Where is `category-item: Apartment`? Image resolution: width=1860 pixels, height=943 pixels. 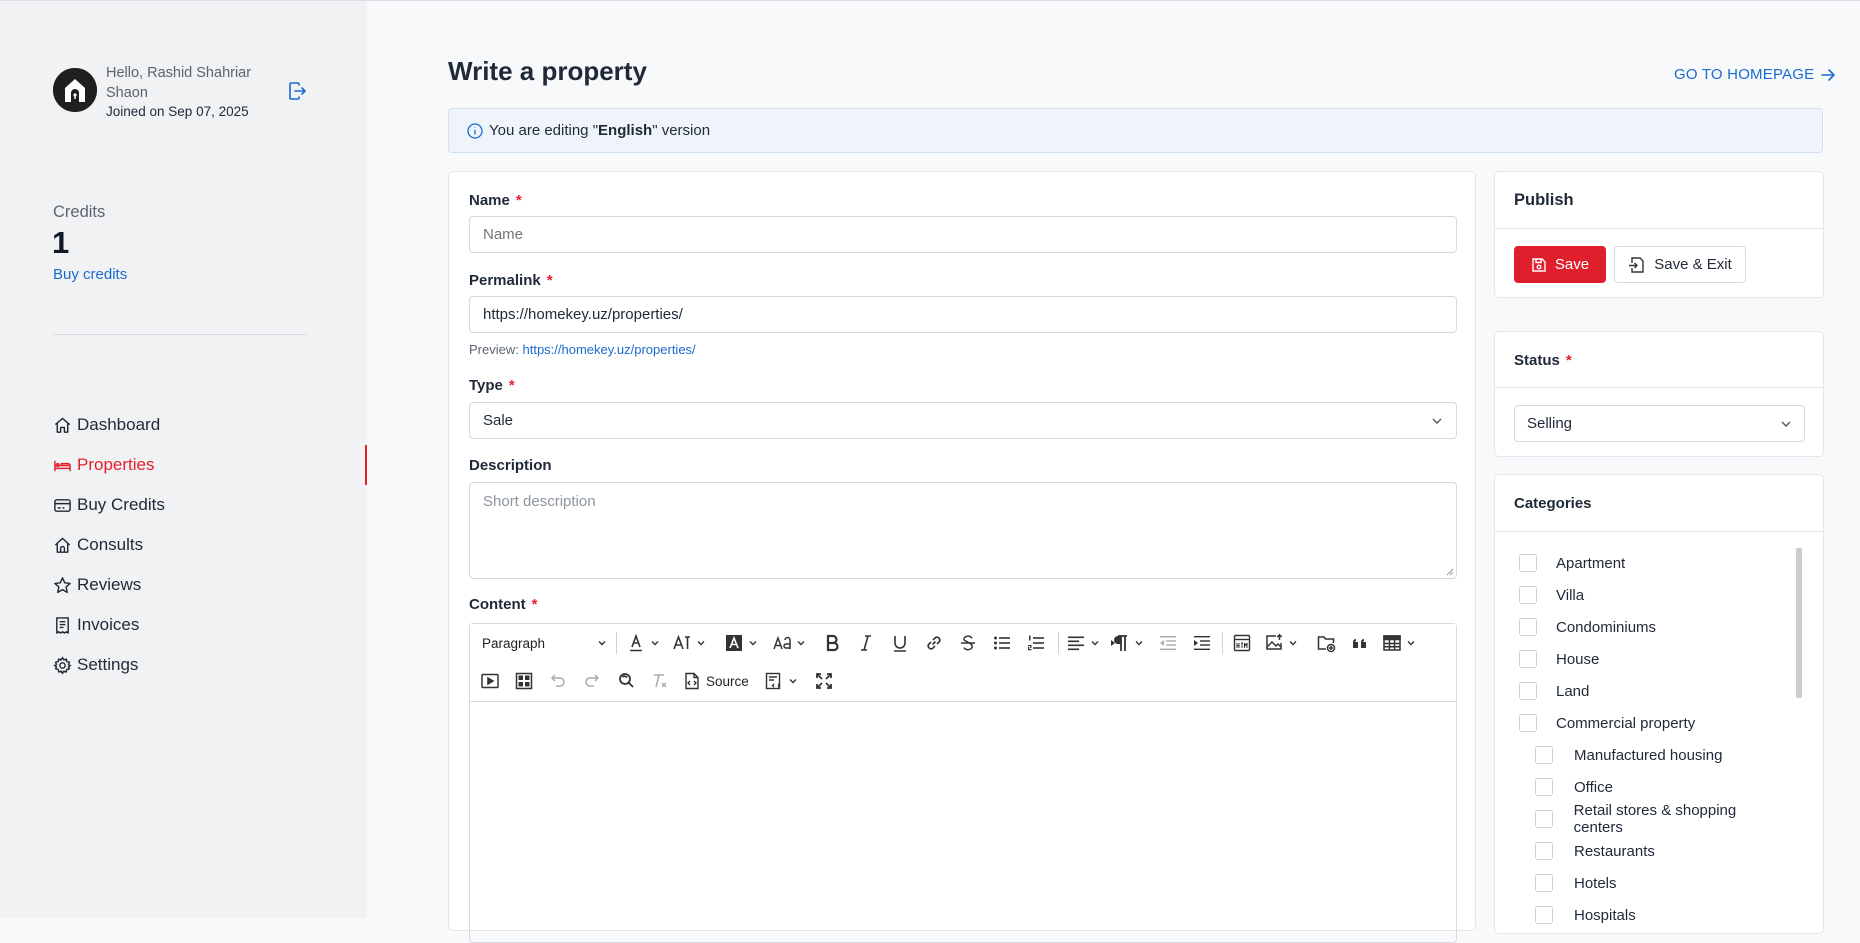 category-item: Apartment is located at coordinates (1640, 563).